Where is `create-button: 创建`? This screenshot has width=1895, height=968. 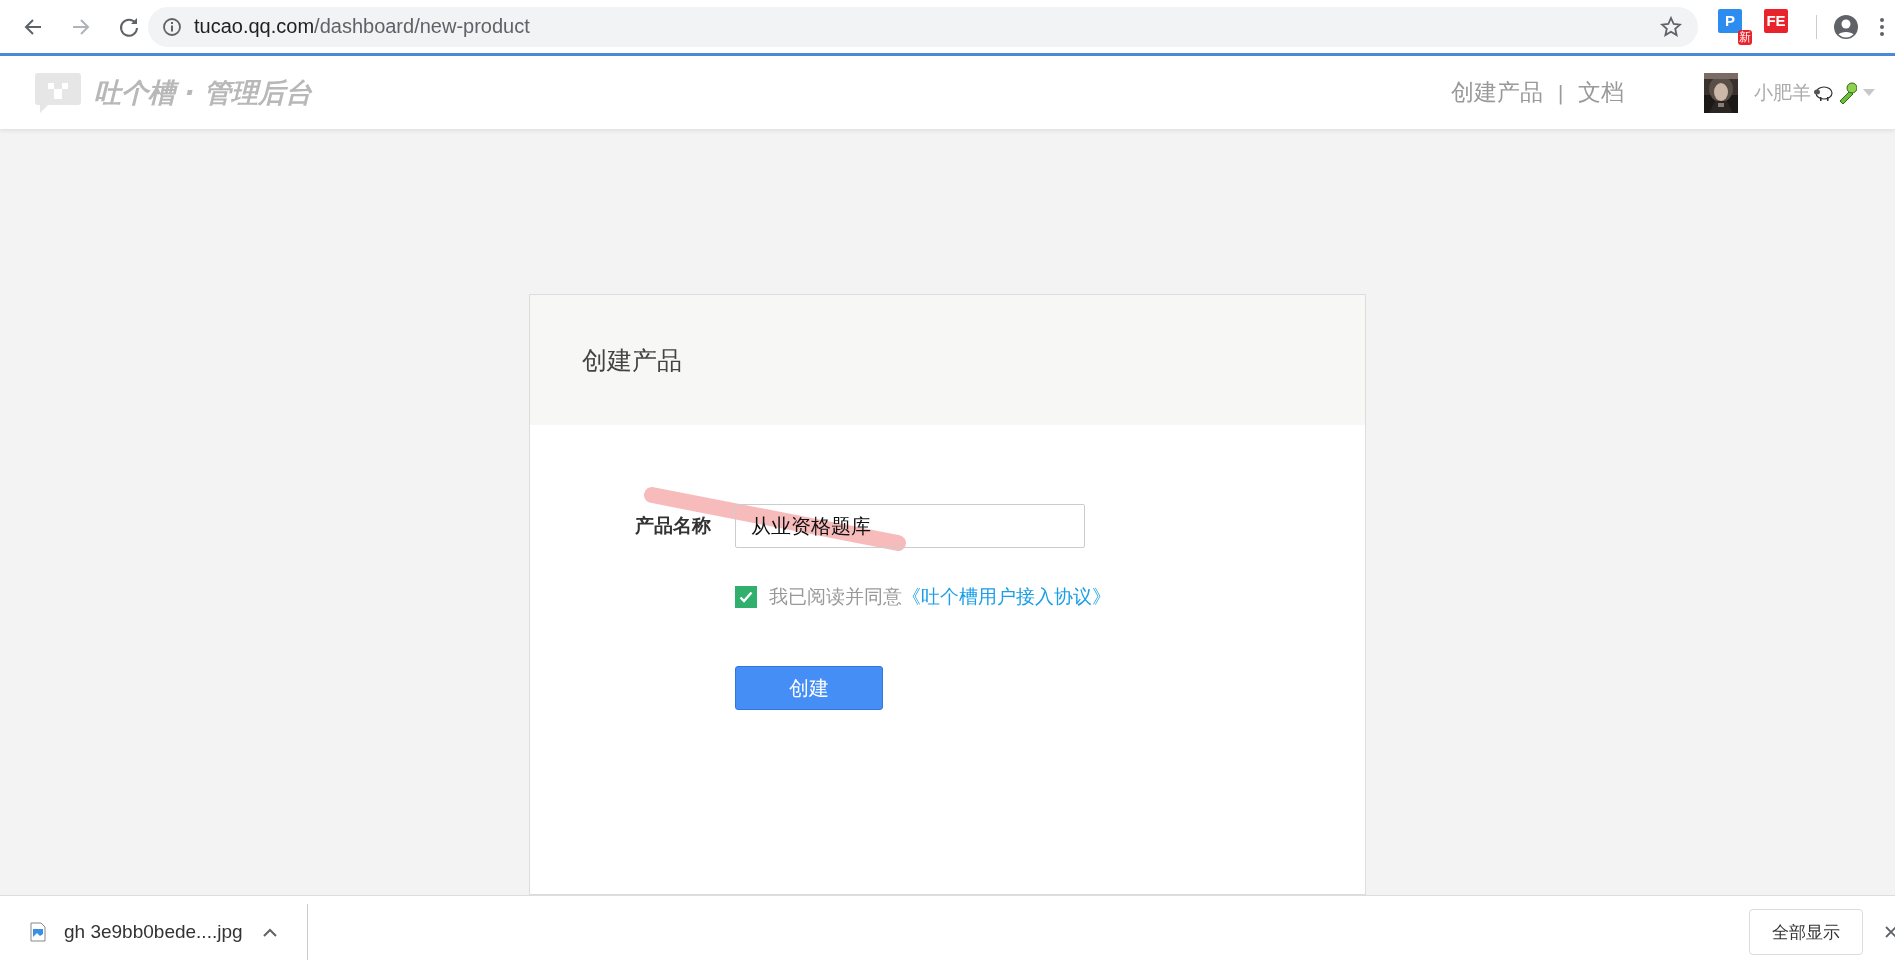
create-button: 创建 is located at coordinates (809, 688).